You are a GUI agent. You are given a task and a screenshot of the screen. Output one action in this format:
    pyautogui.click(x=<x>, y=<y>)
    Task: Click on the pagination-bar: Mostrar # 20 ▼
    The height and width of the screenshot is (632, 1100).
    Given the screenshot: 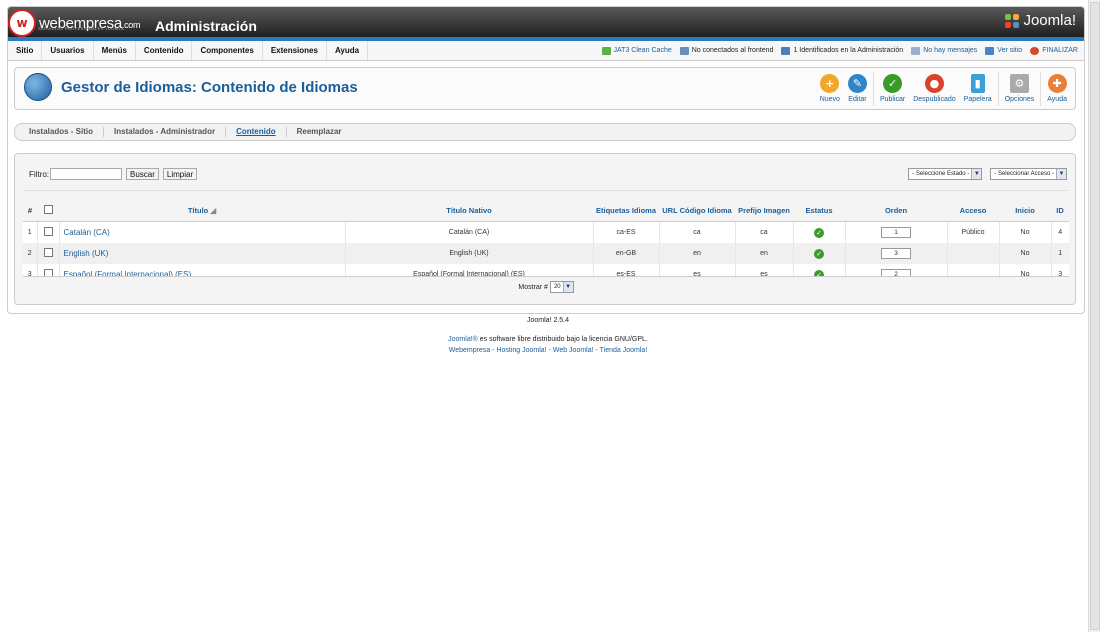 What is the action you would take?
    pyautogui.click(x=546, y=286)
    